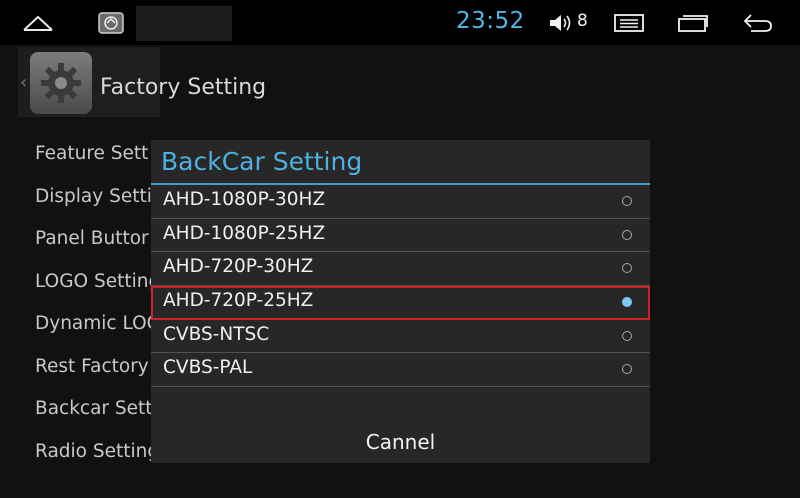  What do you see at coordinates (111, 22) in the screenshot?
I see `app-icon` at bounding box center [111, 22].